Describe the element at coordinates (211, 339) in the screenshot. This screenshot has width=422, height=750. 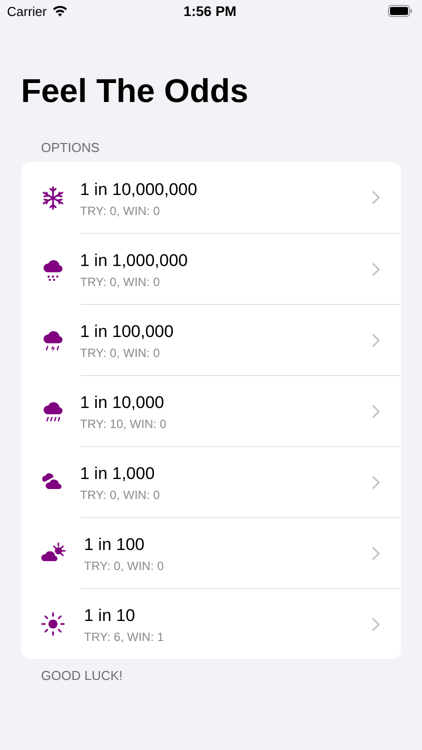
I see `option-row: 1 in 100,000 TRY: 0, WIN: 0` at that location.